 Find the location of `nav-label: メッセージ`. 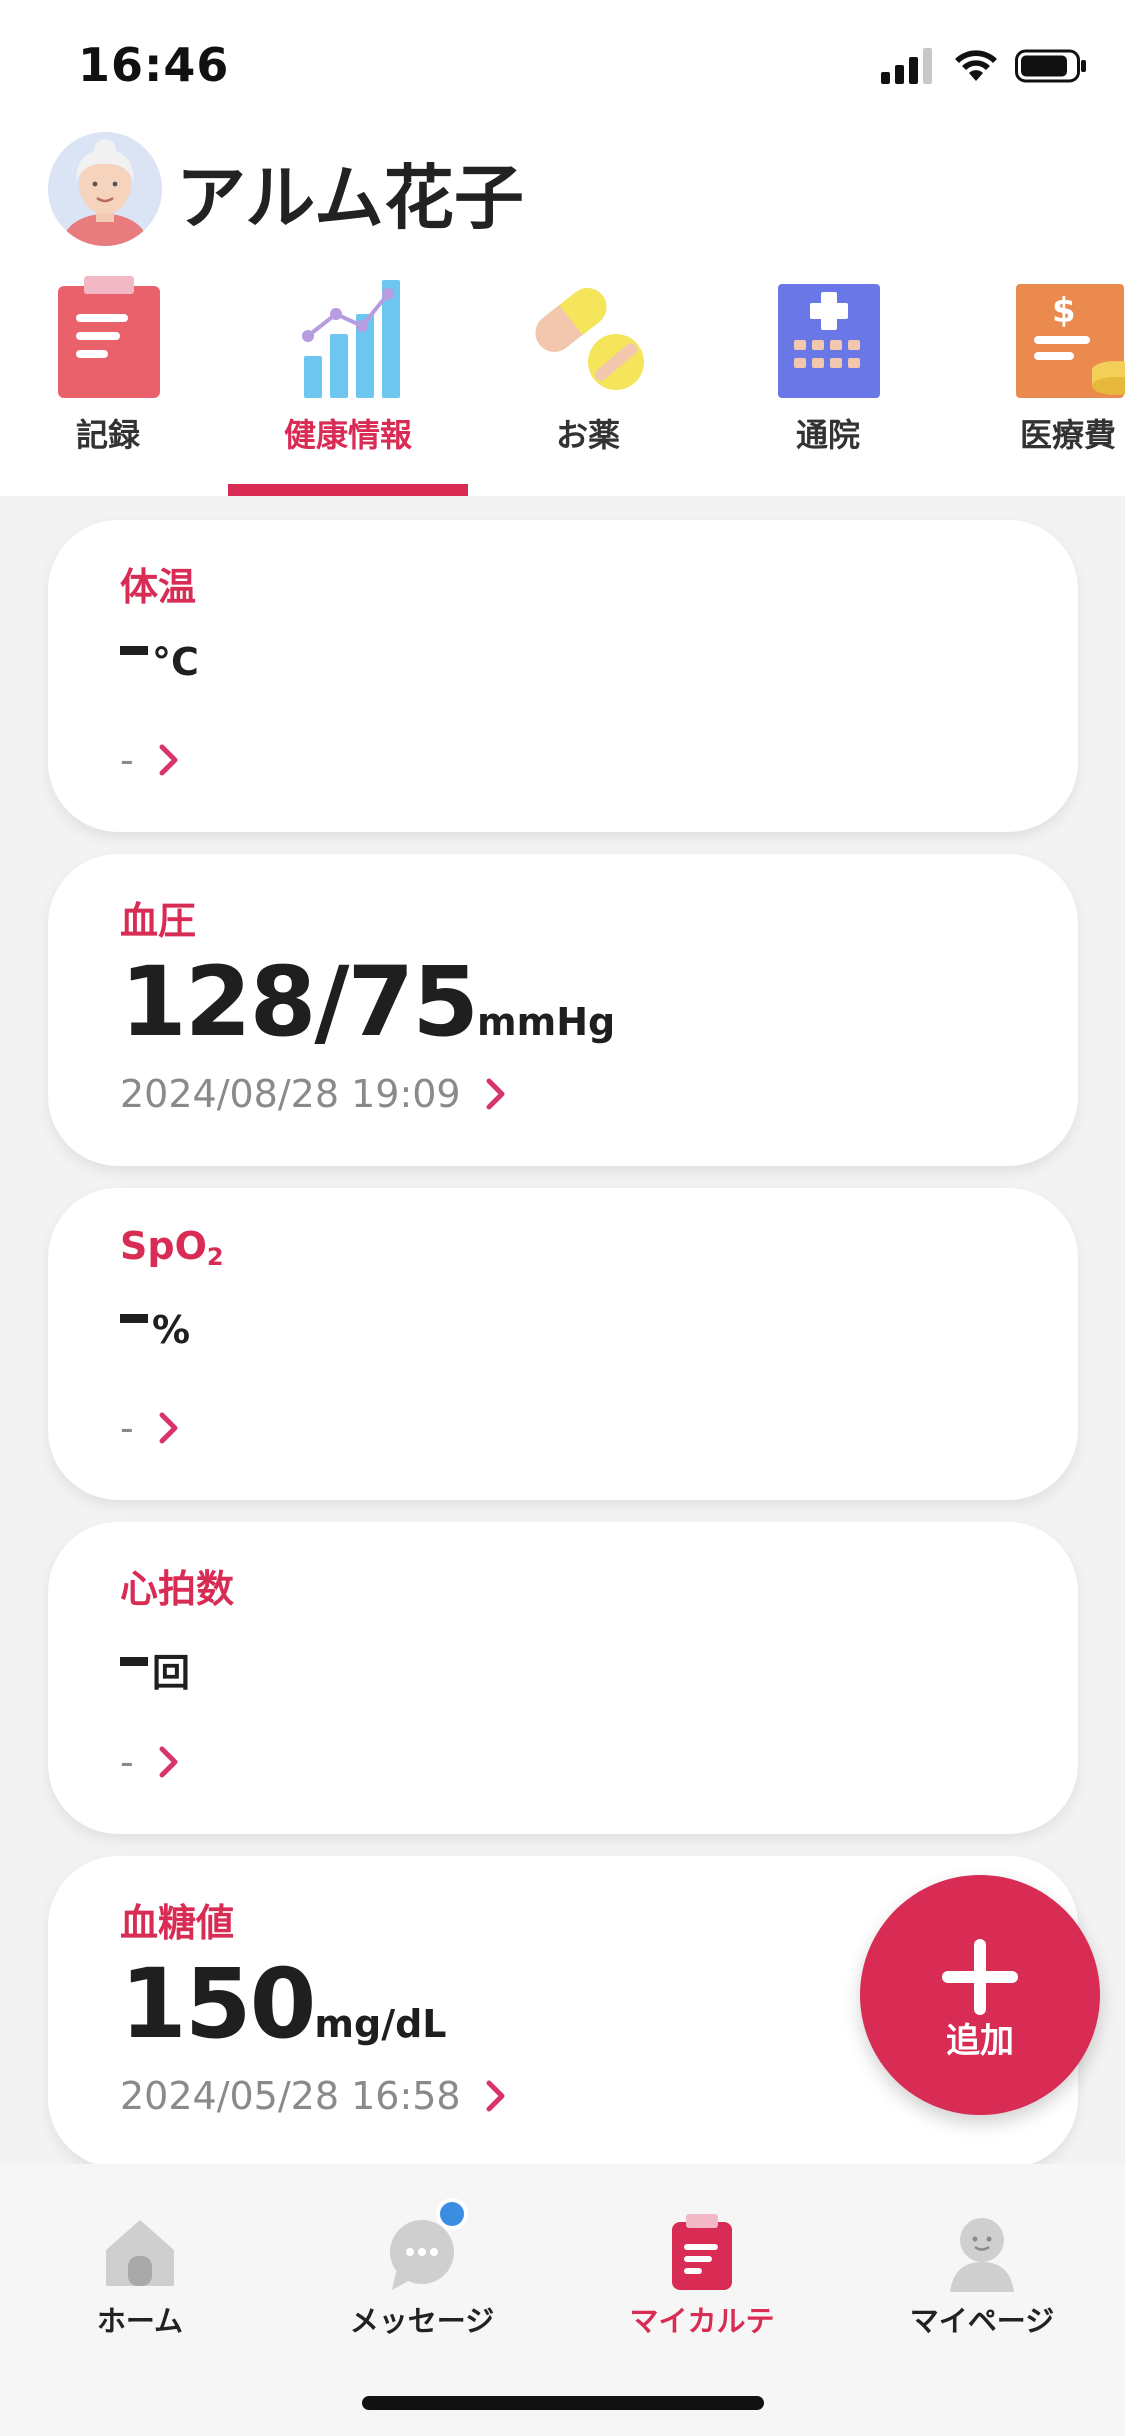

nav-label: メッセージ is located at coordinates (422, 2321).